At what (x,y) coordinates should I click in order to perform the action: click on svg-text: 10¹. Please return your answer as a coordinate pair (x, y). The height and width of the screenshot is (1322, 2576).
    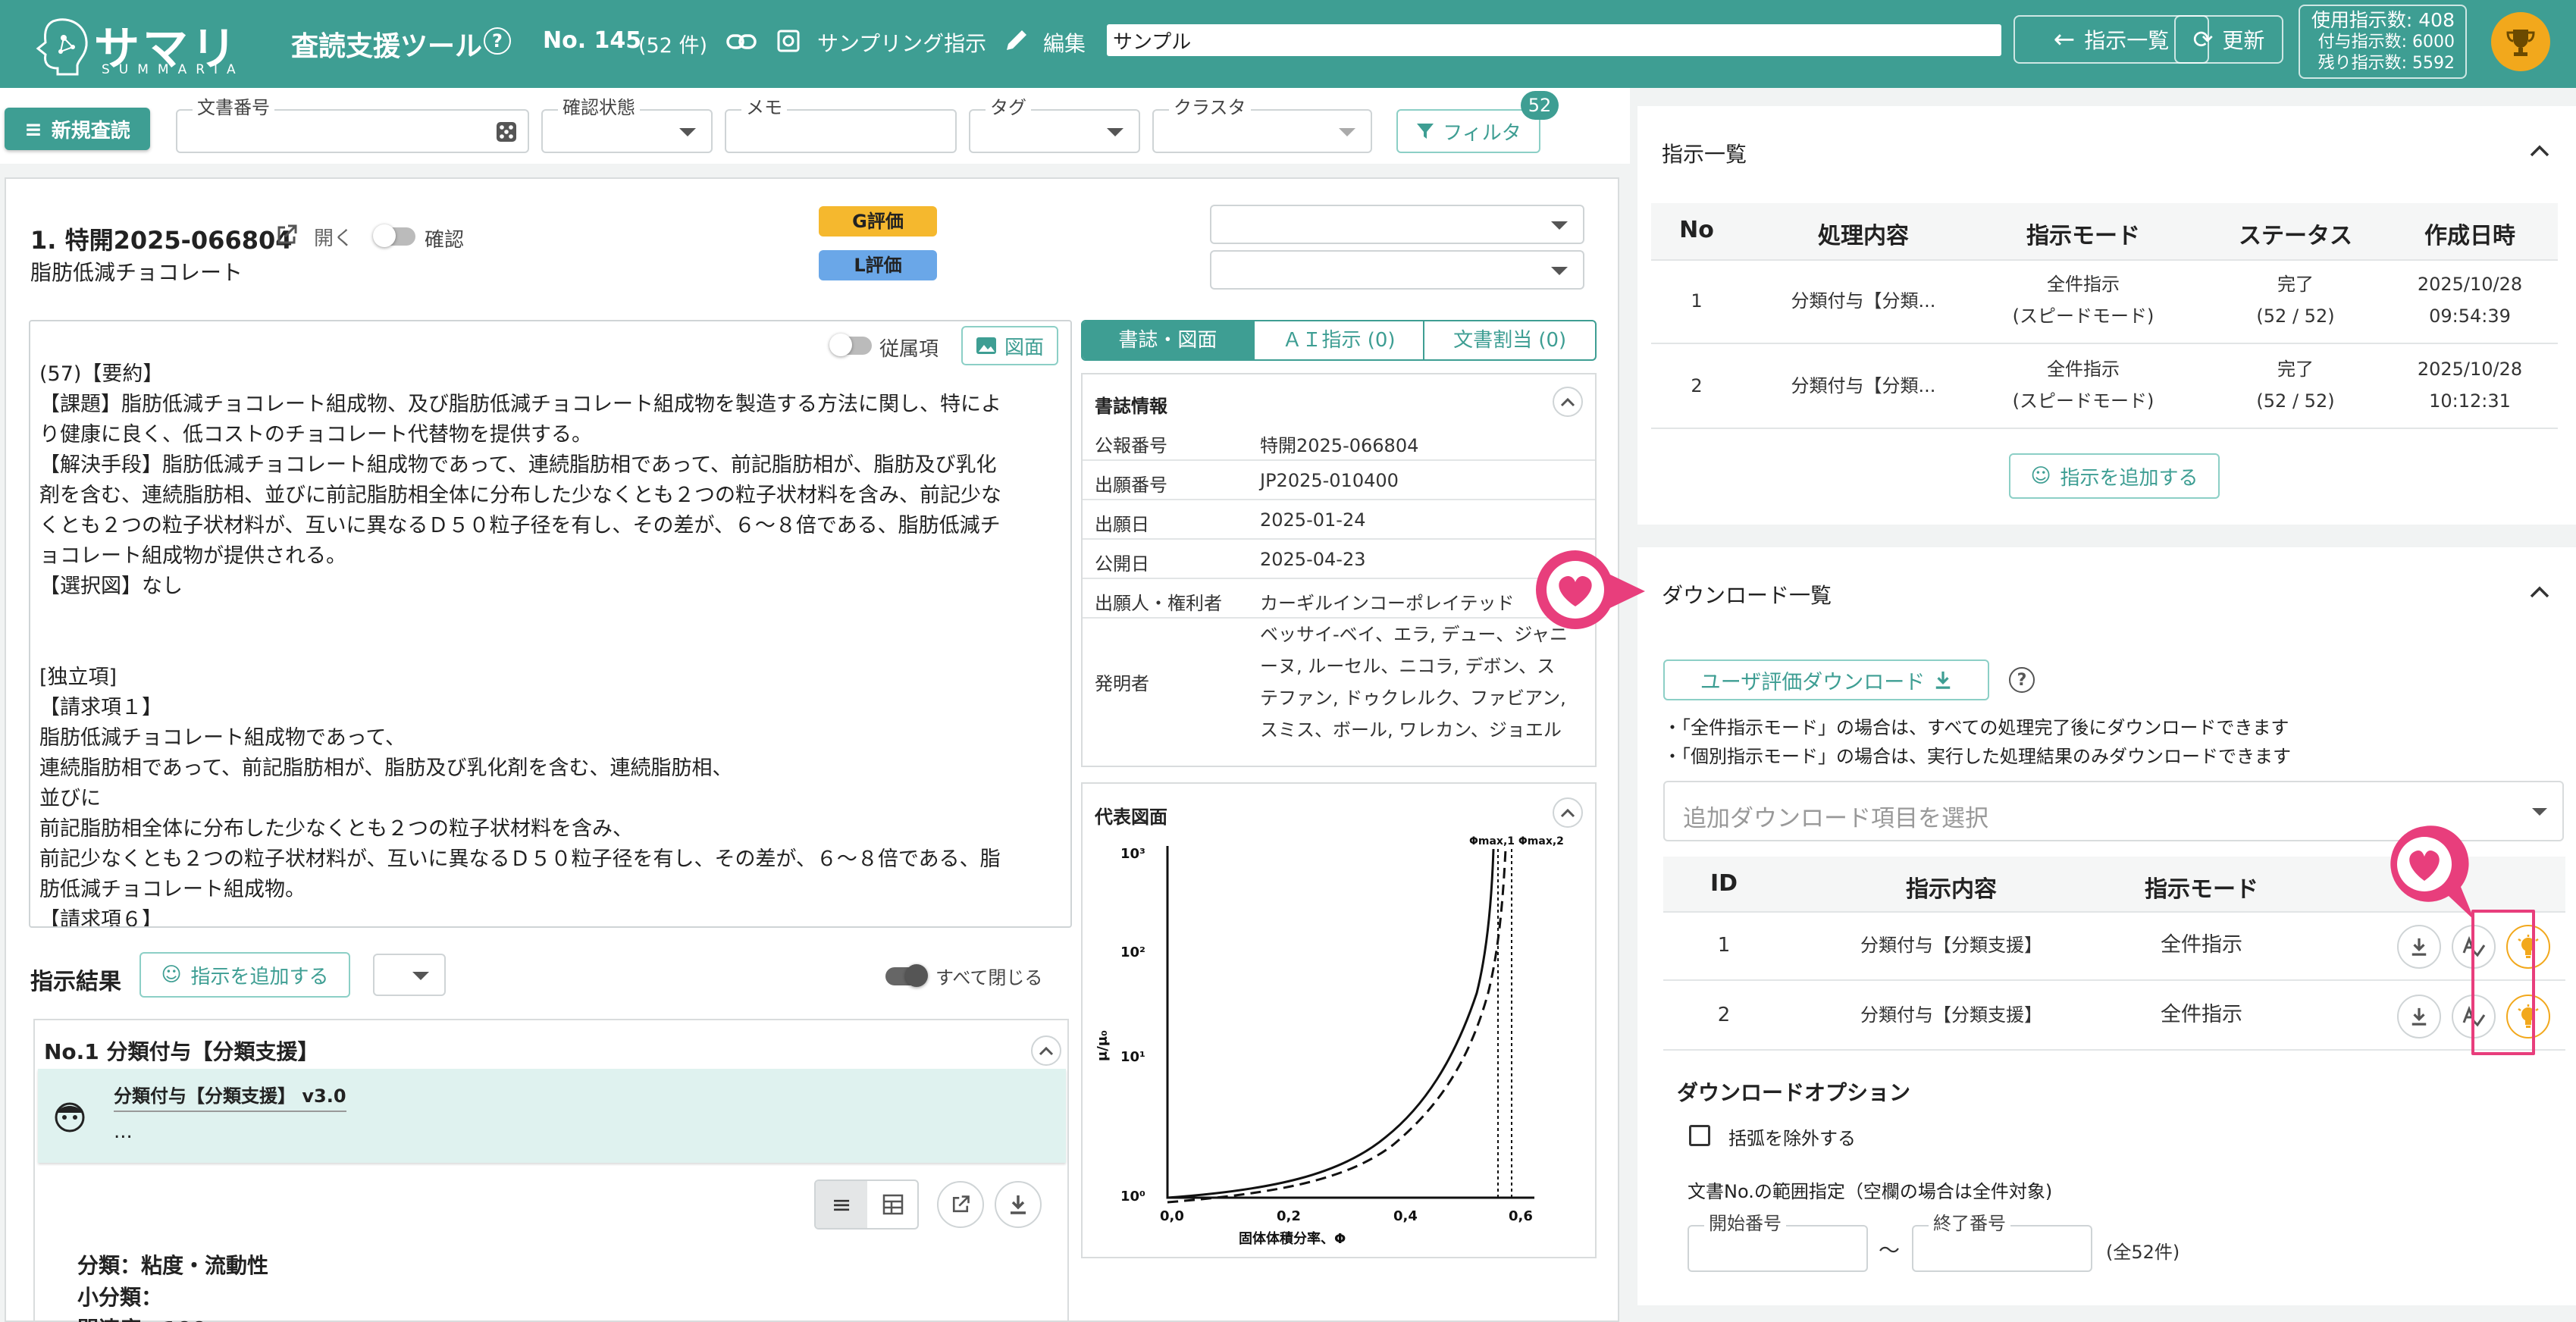
    Looking at the image, I should click on (1133, 1057).